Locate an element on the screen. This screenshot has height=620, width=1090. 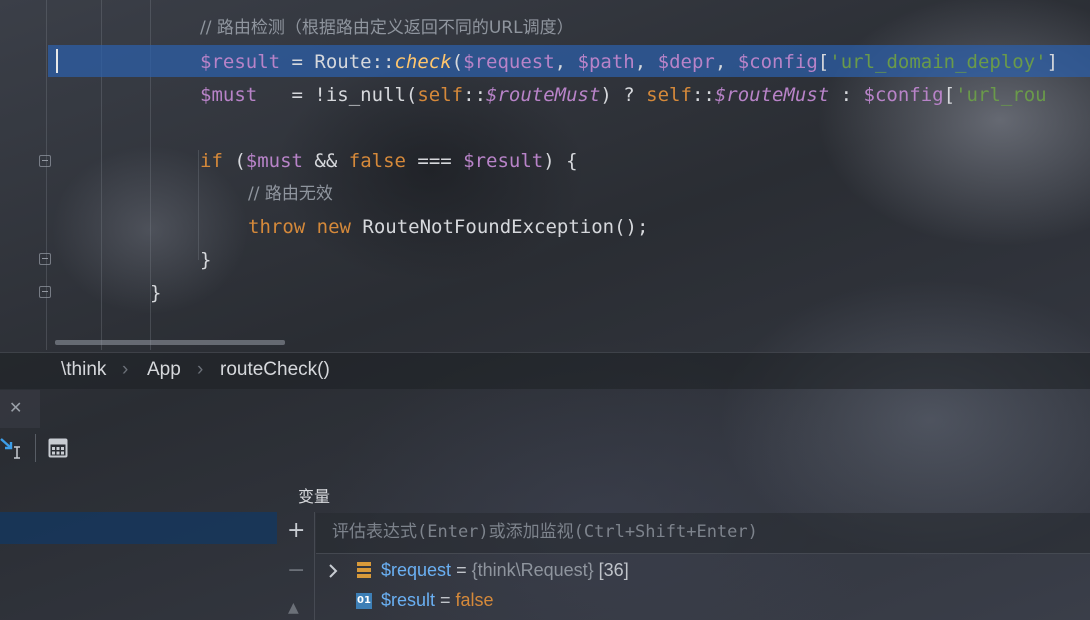
horizontal-scrollbar is located at coordinates (170, 342).